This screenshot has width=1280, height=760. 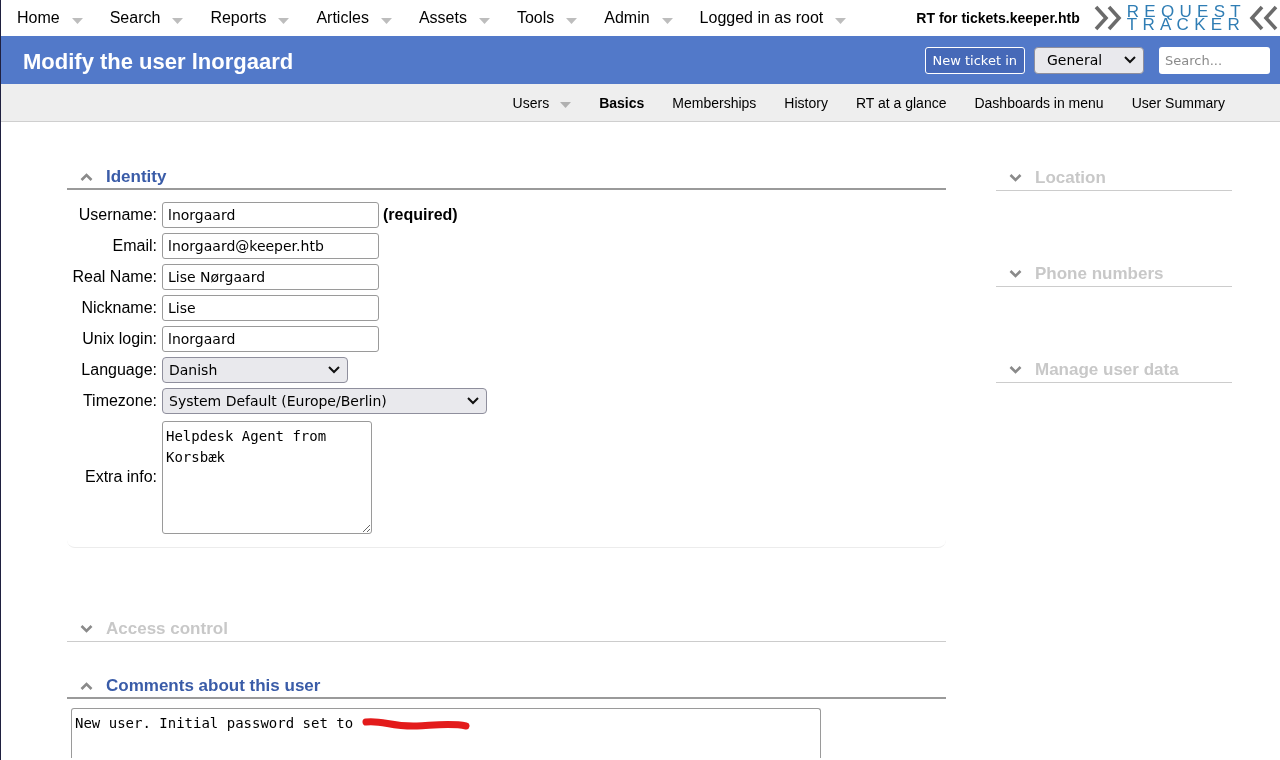 What do you see at coordinates (120, 476) in the screenshot?
I see `field-label: Extra info:` at bounding box center [120, 476].